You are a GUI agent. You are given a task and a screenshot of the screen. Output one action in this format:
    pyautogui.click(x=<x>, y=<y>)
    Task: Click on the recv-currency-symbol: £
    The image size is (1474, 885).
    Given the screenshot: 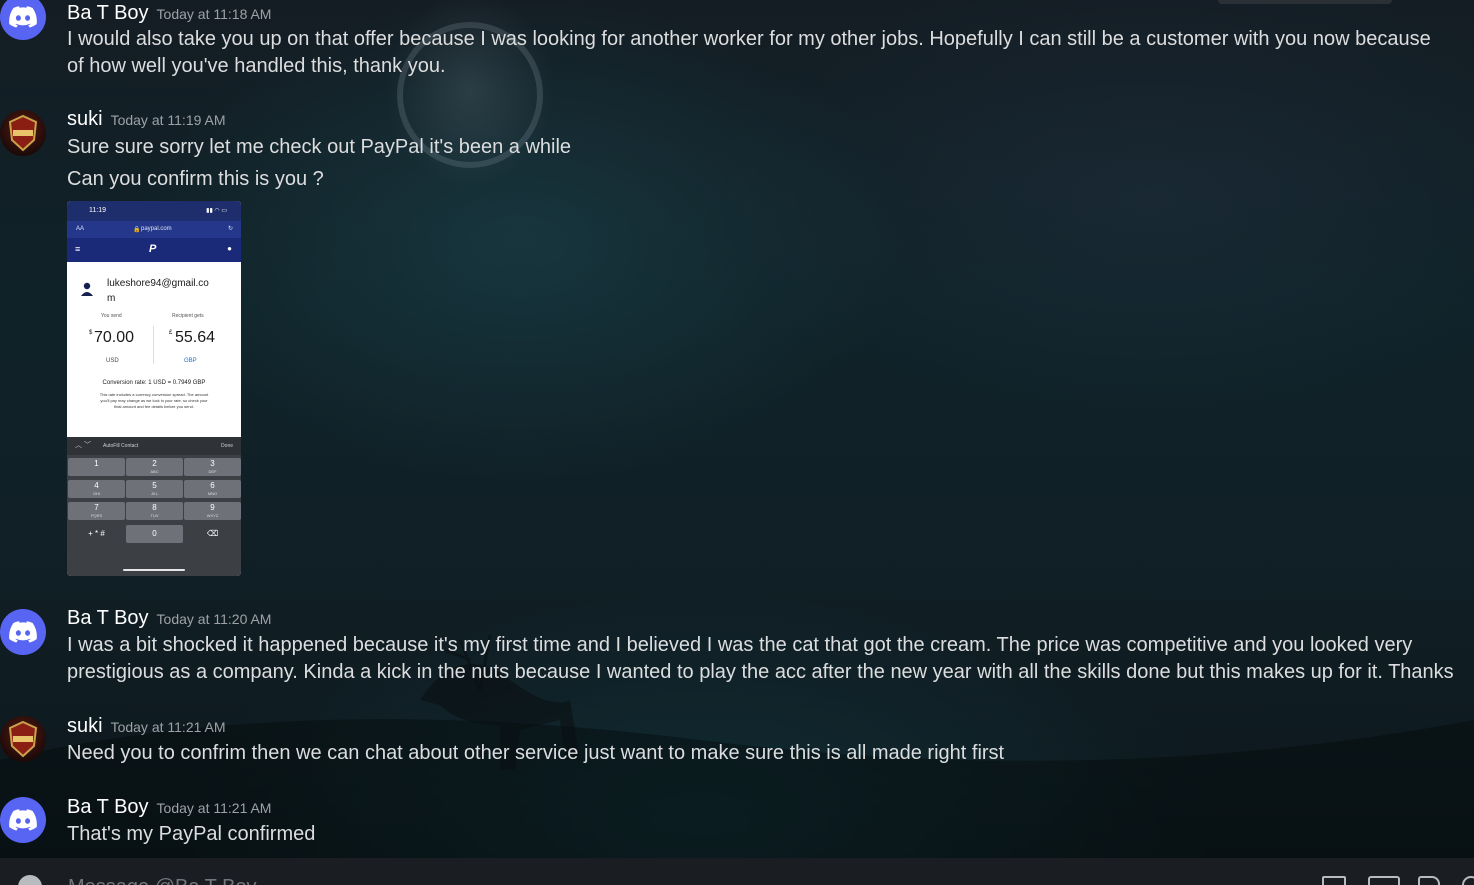 What is the action you would take?
    pyautogui.click(x=171, y=333)
    